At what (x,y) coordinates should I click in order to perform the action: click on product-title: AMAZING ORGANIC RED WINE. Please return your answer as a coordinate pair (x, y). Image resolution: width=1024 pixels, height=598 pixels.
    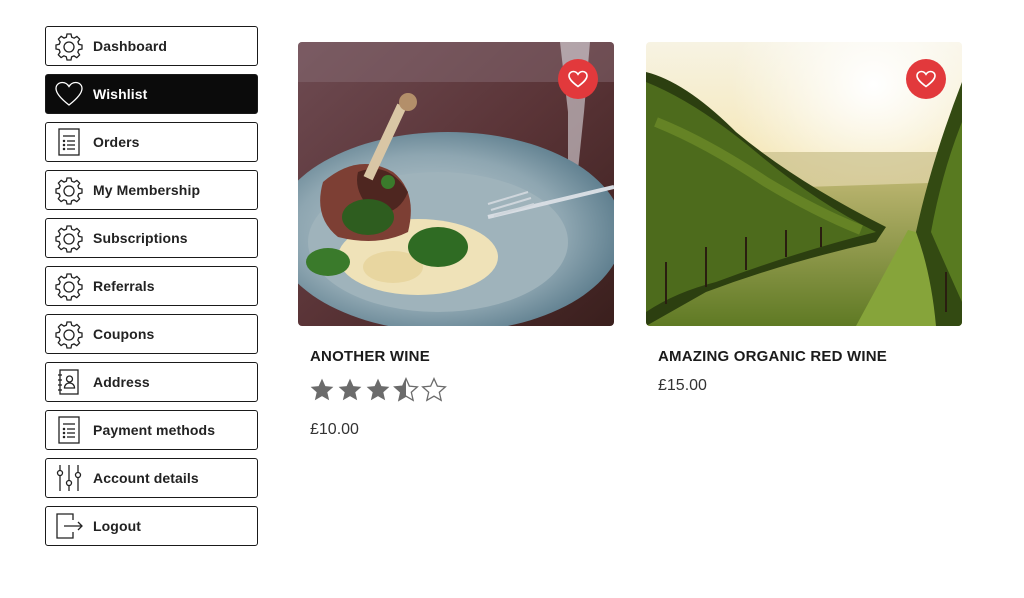
    Looking at the image, I should click on (810, 356).